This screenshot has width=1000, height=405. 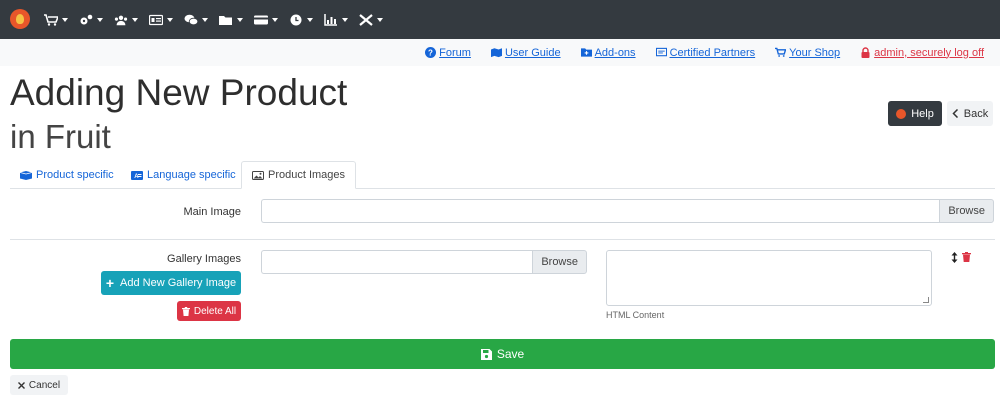 What do you see at coordinates (178, 283) in the screenshot?
I see `add-gallery-image-label: Add New Gallery Image` at bounding box center [178, 283].